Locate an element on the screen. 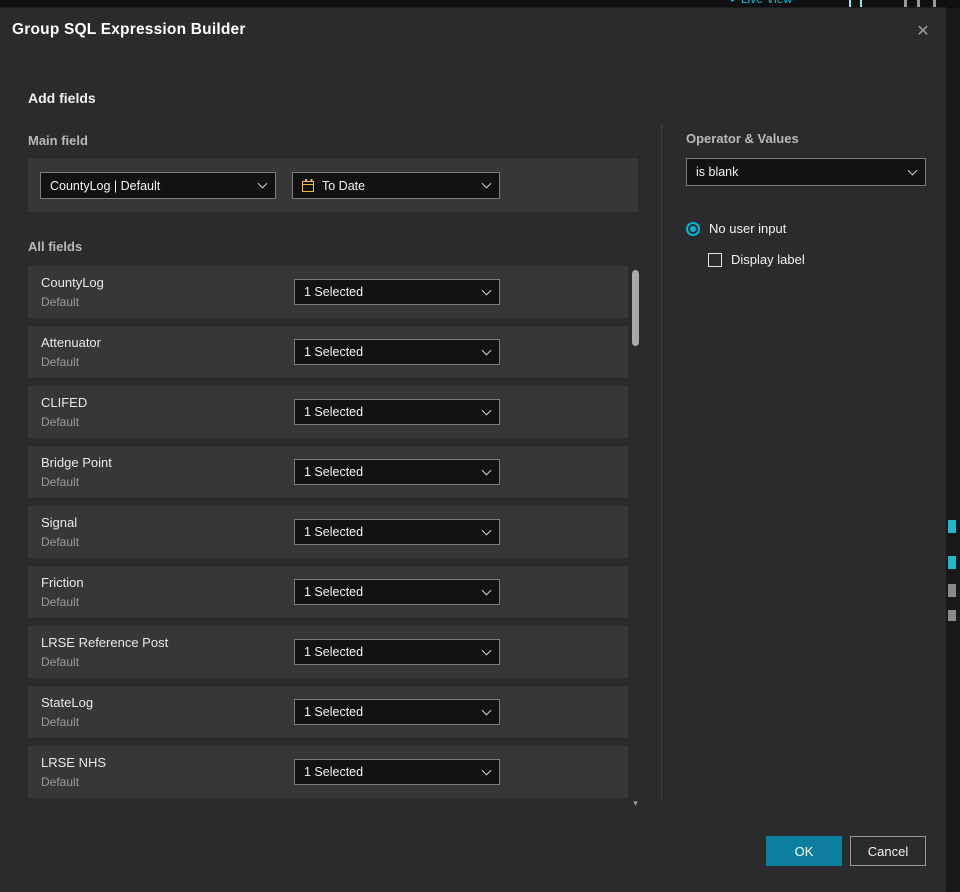  field-row: StateLog Default 1 Selected is located at coordinates (328, 712).